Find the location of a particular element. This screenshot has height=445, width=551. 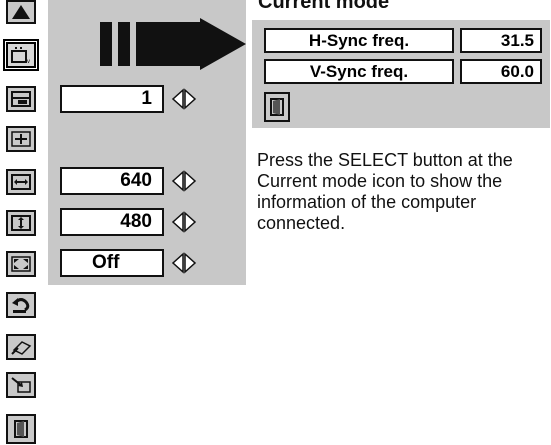

up-arrow-icon is located at coordinates (21, 12).